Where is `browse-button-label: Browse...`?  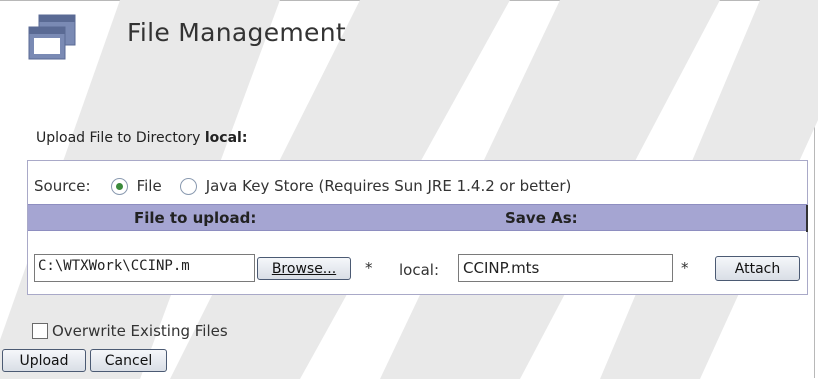
browse-button-label: Browse... is located at coordinates (304, 268).